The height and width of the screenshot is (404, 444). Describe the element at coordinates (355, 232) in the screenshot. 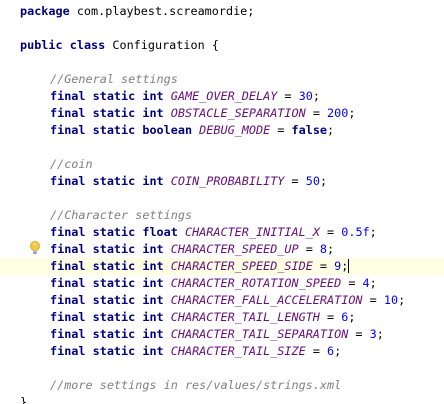

I see `field-value: 0.5f` at that location.